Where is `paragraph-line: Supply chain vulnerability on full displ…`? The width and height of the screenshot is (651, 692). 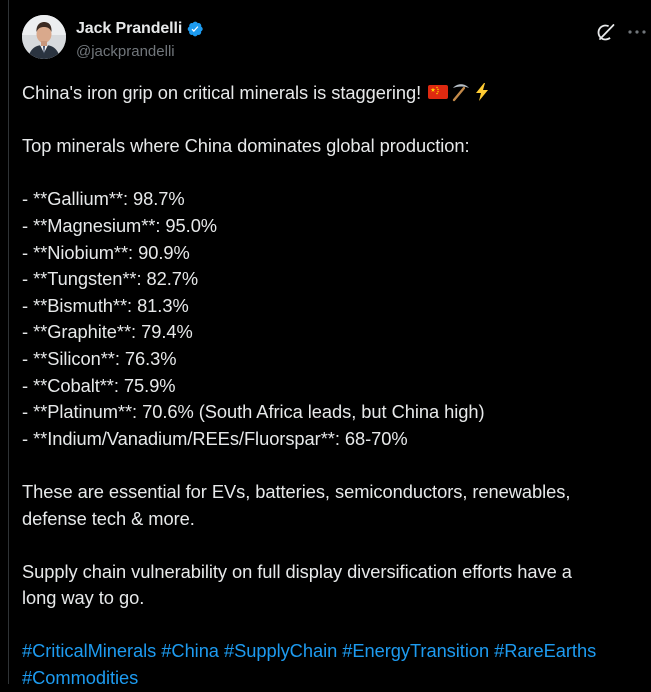 paragraph-line: Supply chain vulnerability on full displ… is located at coordinates (297, 571).